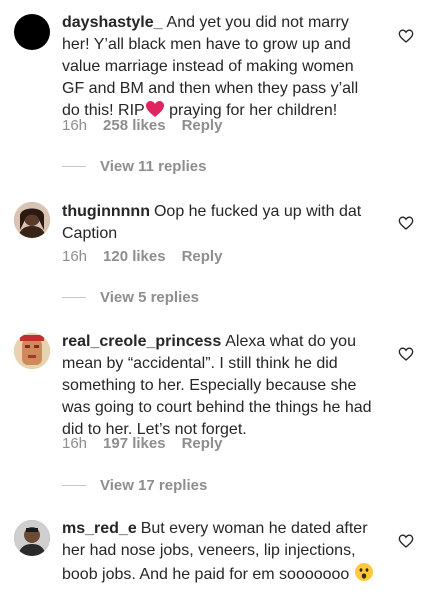 This screenshot has height=600, width=436. I want to click on comment-likes: 197 likes, so click(134, 443).